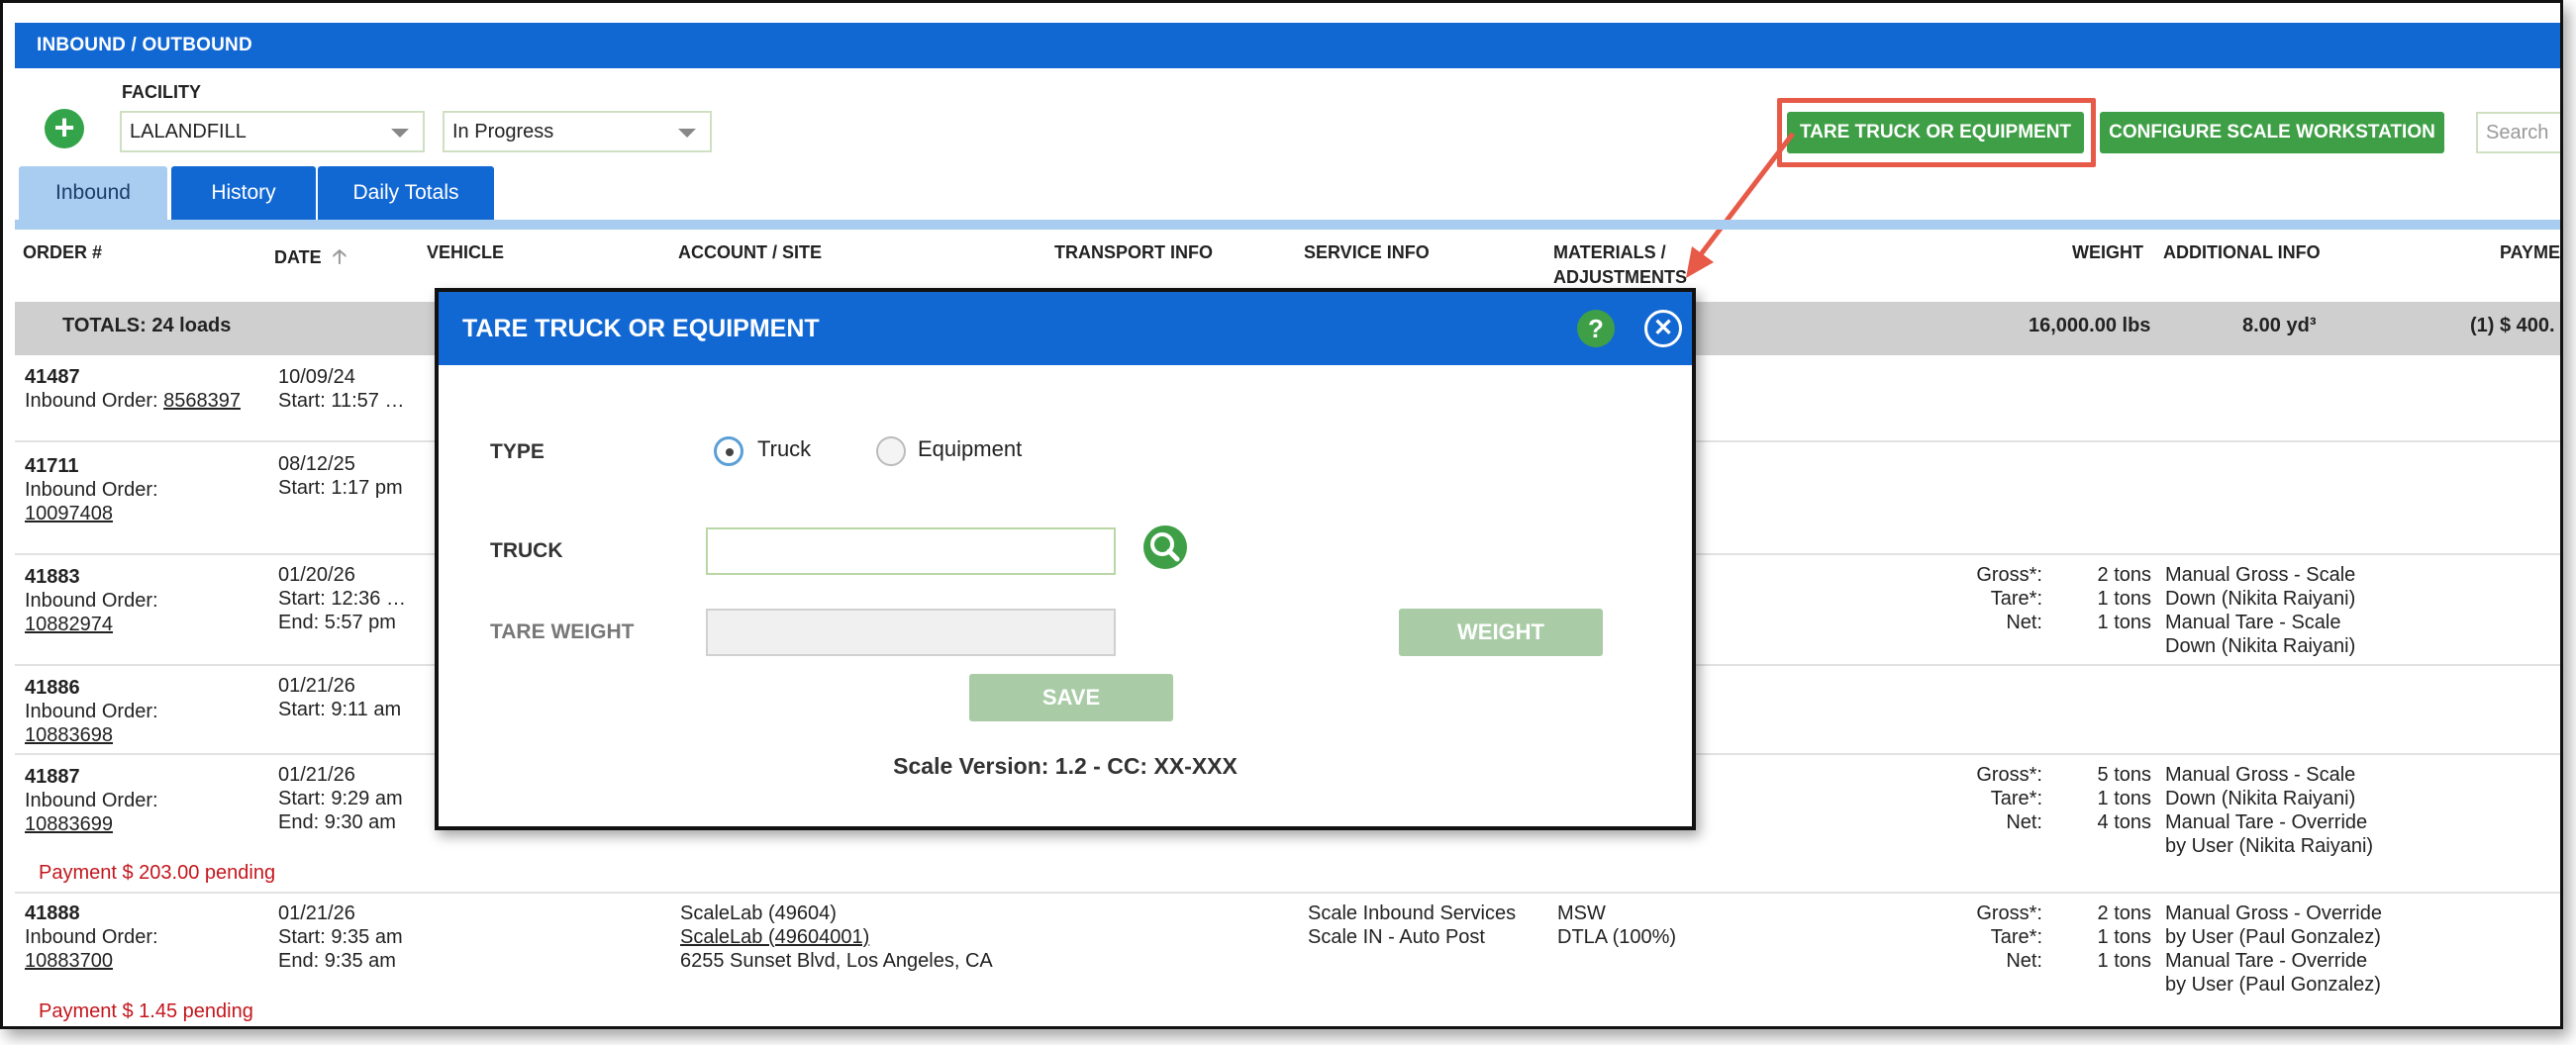 The height and width of the screenshot is (1045, 2576). Describe the element at coordinates (1620, 265) in the screenshot. I see `col-materials: MATERIALS / ADJUSTMENTS` at that location.